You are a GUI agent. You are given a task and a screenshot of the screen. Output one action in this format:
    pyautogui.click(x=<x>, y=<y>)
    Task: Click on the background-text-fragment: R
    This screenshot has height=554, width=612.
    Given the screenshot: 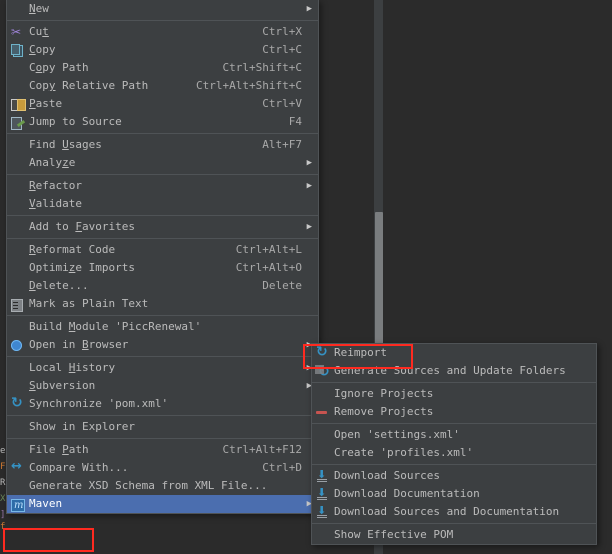 What is the action you would take?
    pyautogui.click(x=3, y=483)
    